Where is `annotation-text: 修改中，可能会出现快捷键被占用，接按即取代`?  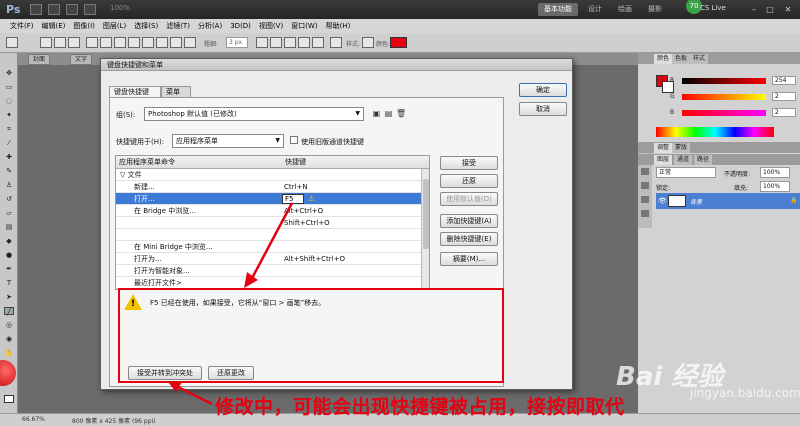
annotation-text: 修改中，可能会出现快捷键被占用，接按即取代 is located at coordinates (420, 407).